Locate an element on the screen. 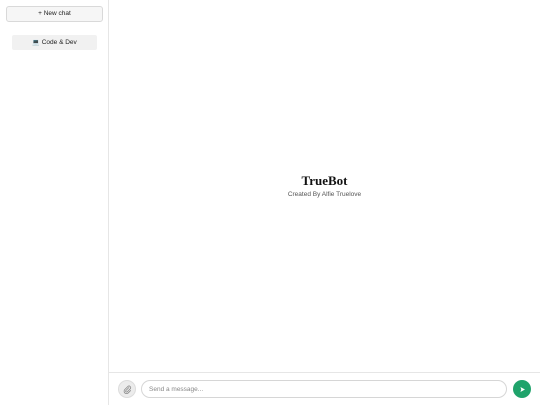 This screenshot has width=540, height=405. sidebar-item-code-dev: 💻 Code & Dev is located at coordinates (54, 42).